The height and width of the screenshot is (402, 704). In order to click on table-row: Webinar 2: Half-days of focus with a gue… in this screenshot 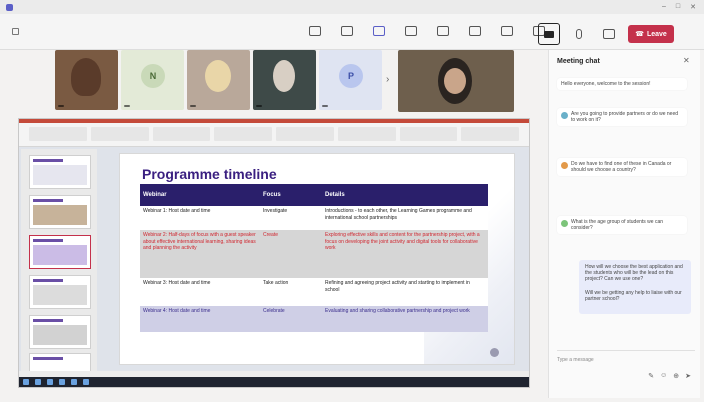, I will do `click(314, 254)`.